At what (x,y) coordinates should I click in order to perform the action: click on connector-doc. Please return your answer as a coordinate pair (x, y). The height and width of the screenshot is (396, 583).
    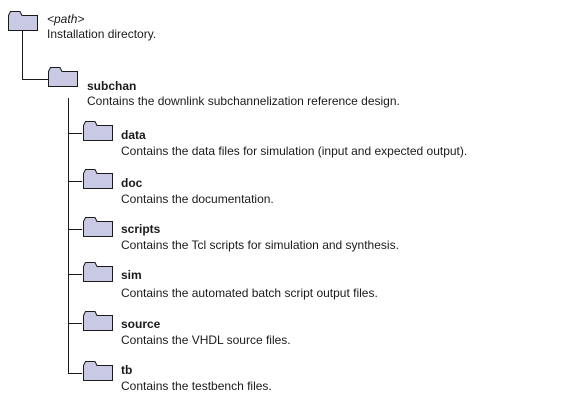
    Looking at the image, I should click on (75, 181).